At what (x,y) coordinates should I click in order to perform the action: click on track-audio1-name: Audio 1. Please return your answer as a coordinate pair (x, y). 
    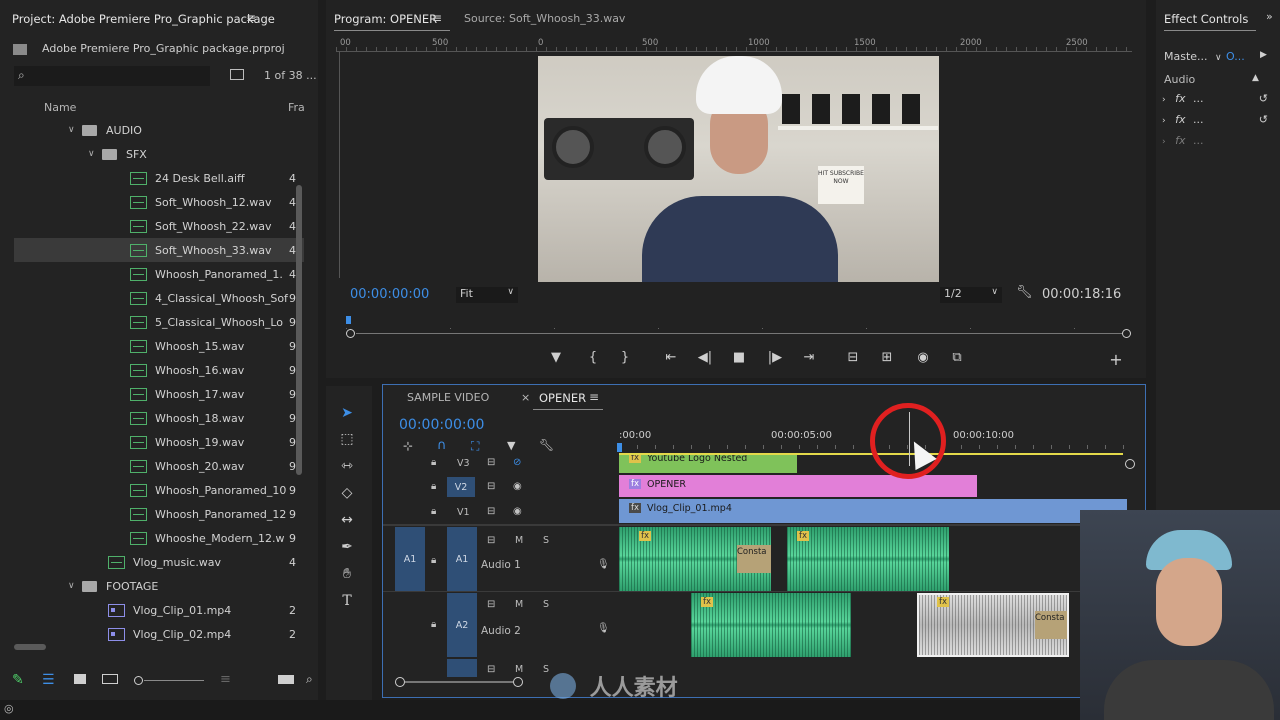
    Looking at the image, I should click on (501, 565).